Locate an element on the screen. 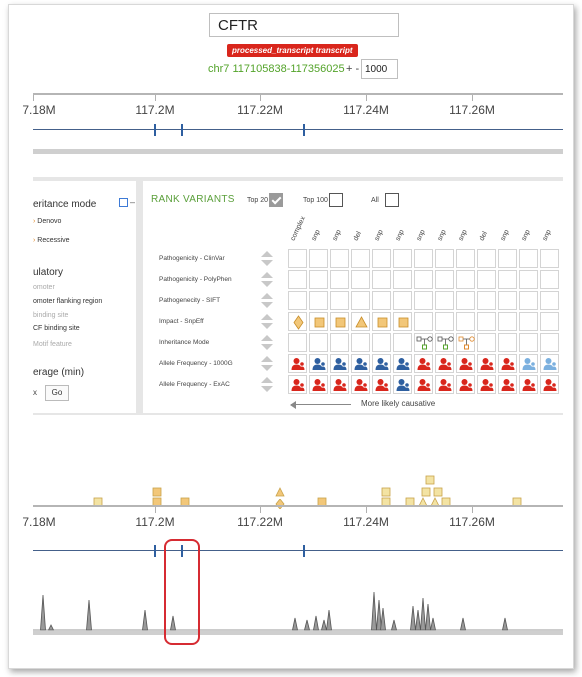 The height and width of the screenshot is (677, 582). coverage-go-button: Go is located at coordinates (57, 393).